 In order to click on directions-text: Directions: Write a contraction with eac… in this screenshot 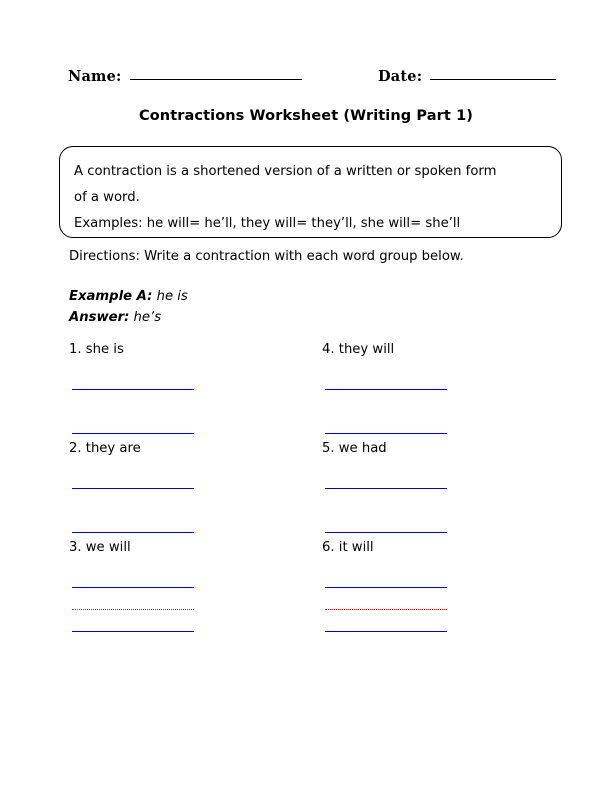, I will do `click(266, 256)`.